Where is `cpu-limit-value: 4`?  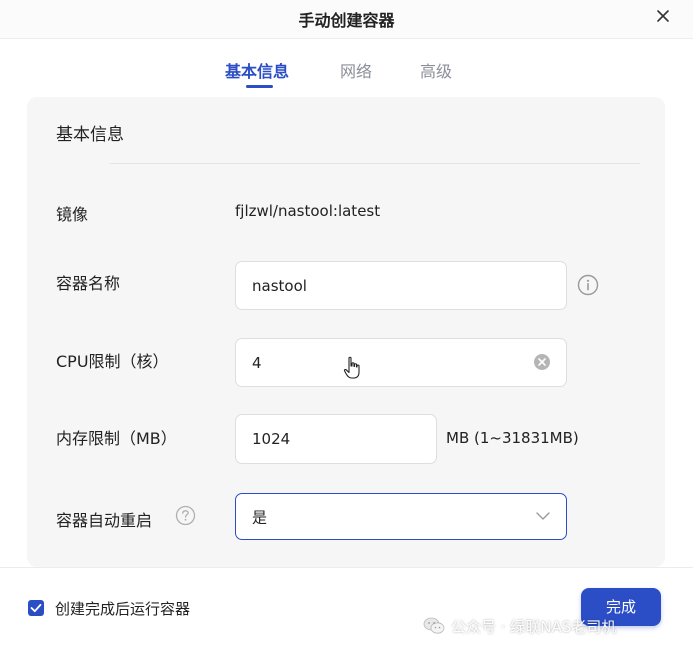
cpu-limit-value: 4 is located at coordinates (257, 362).